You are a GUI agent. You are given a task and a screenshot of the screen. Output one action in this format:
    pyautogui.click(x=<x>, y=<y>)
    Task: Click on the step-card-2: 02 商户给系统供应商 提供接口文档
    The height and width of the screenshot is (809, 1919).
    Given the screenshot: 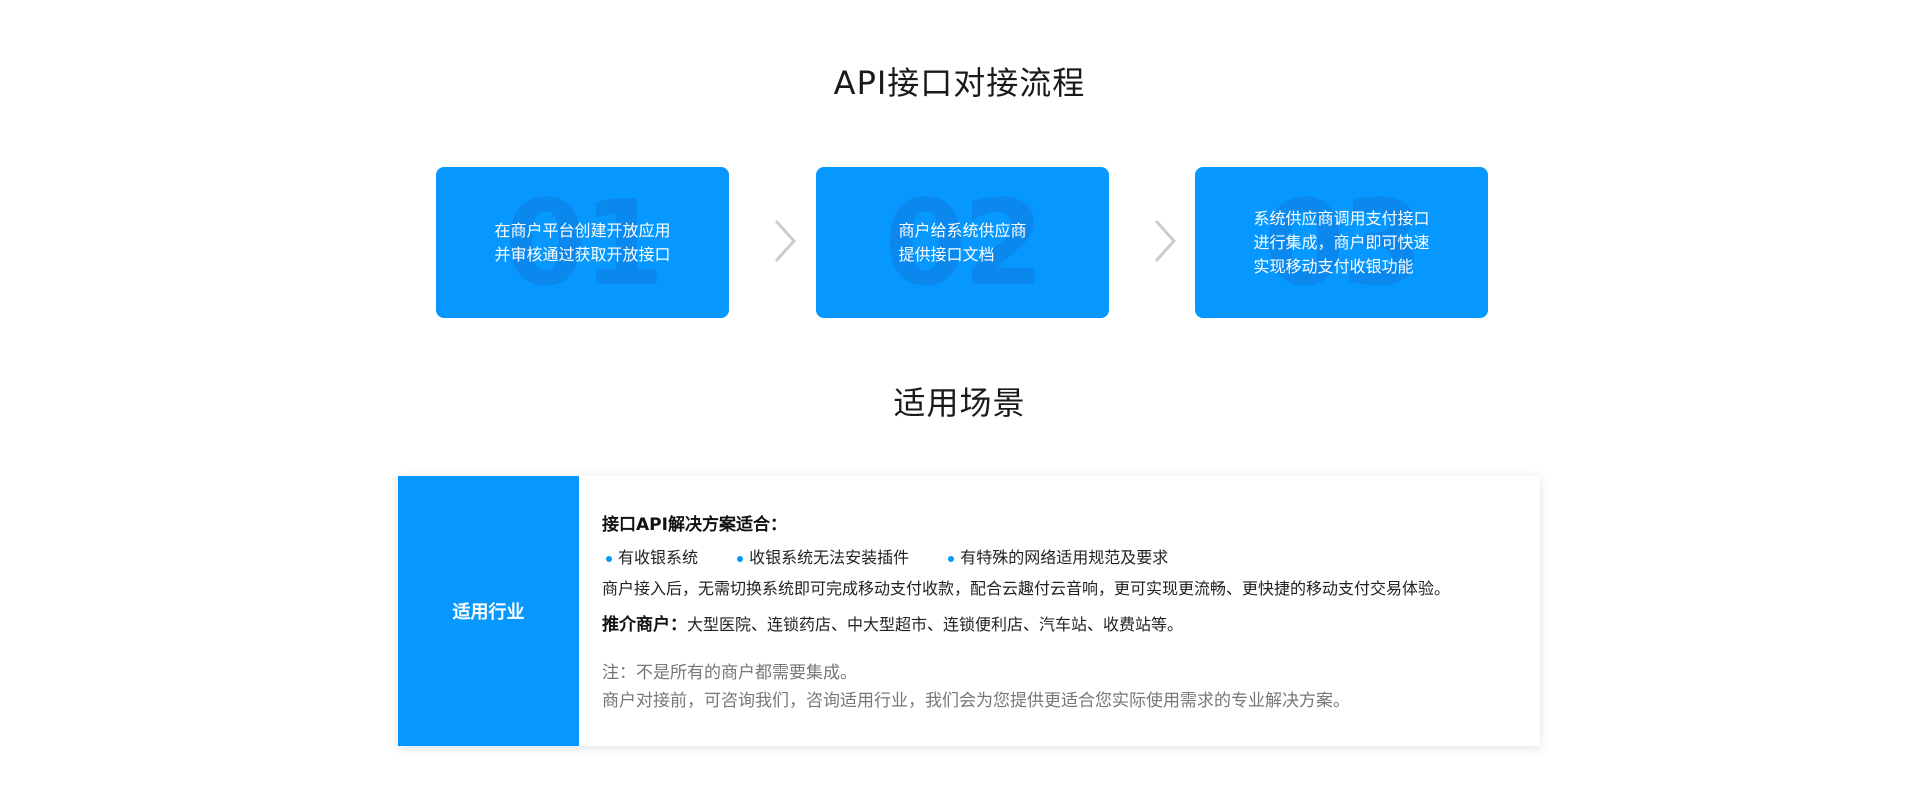 What is the action you would take?
    pyautogui.click(x=962, y=242)
    